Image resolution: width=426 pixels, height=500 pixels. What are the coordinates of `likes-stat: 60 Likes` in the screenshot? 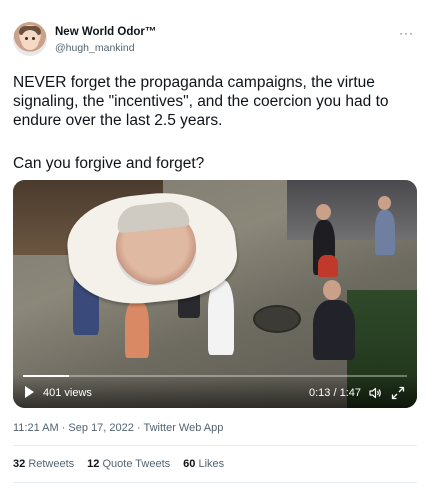 It's located at (203, 464).